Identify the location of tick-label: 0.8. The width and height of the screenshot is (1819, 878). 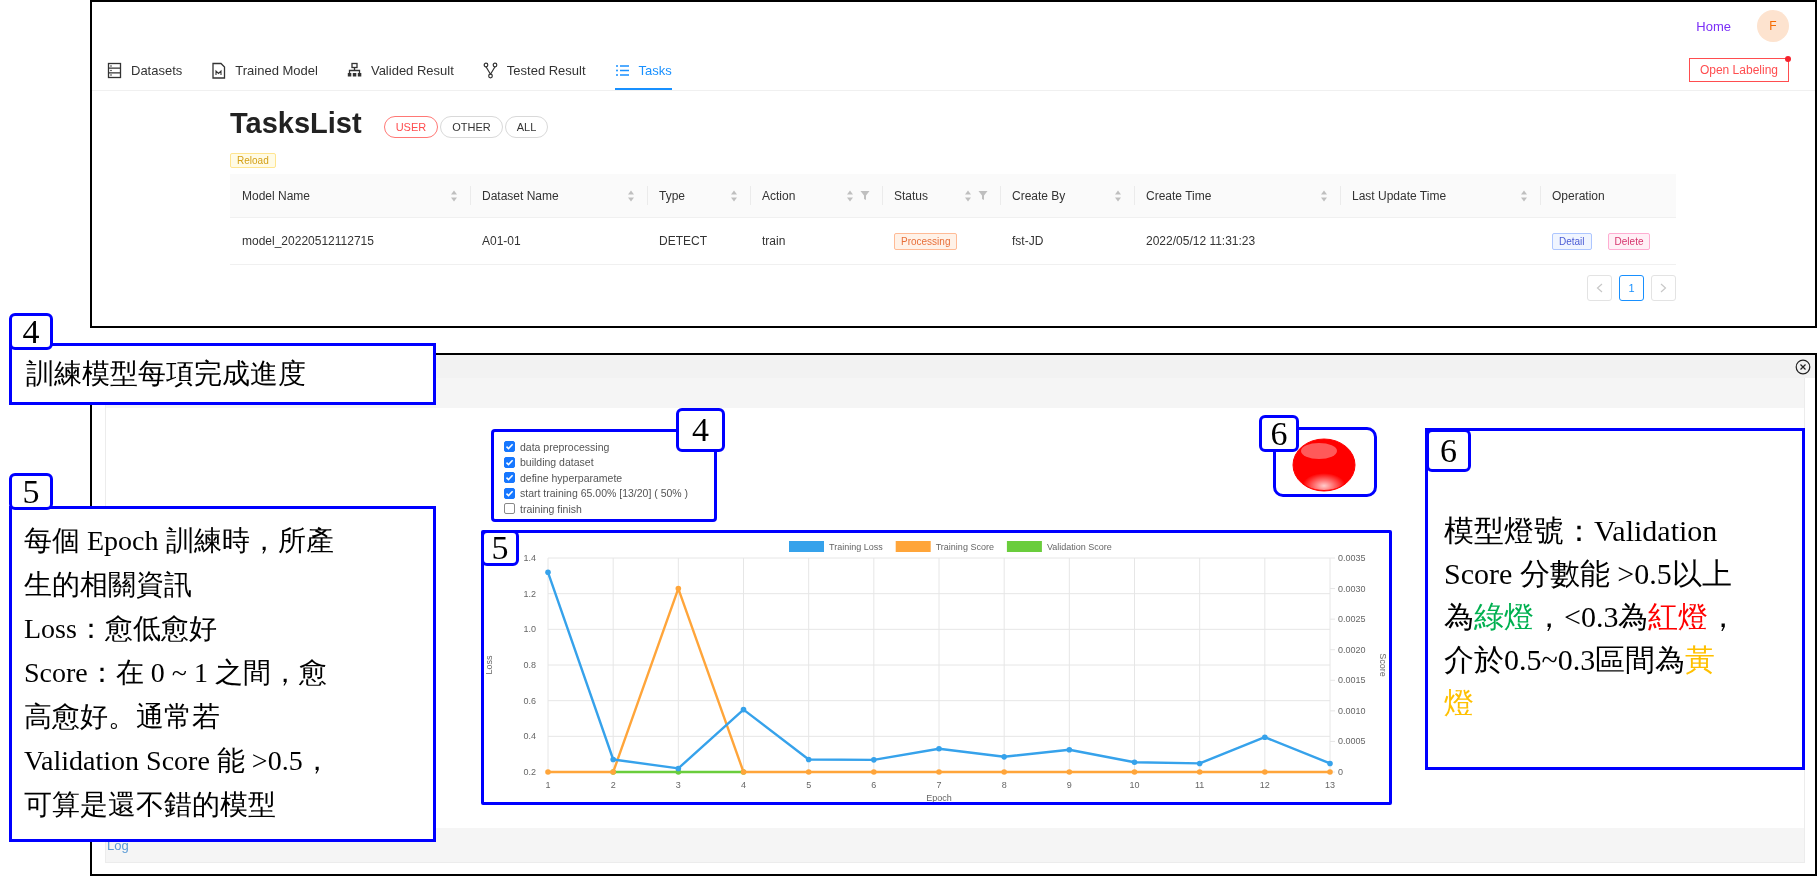
(529, 665).